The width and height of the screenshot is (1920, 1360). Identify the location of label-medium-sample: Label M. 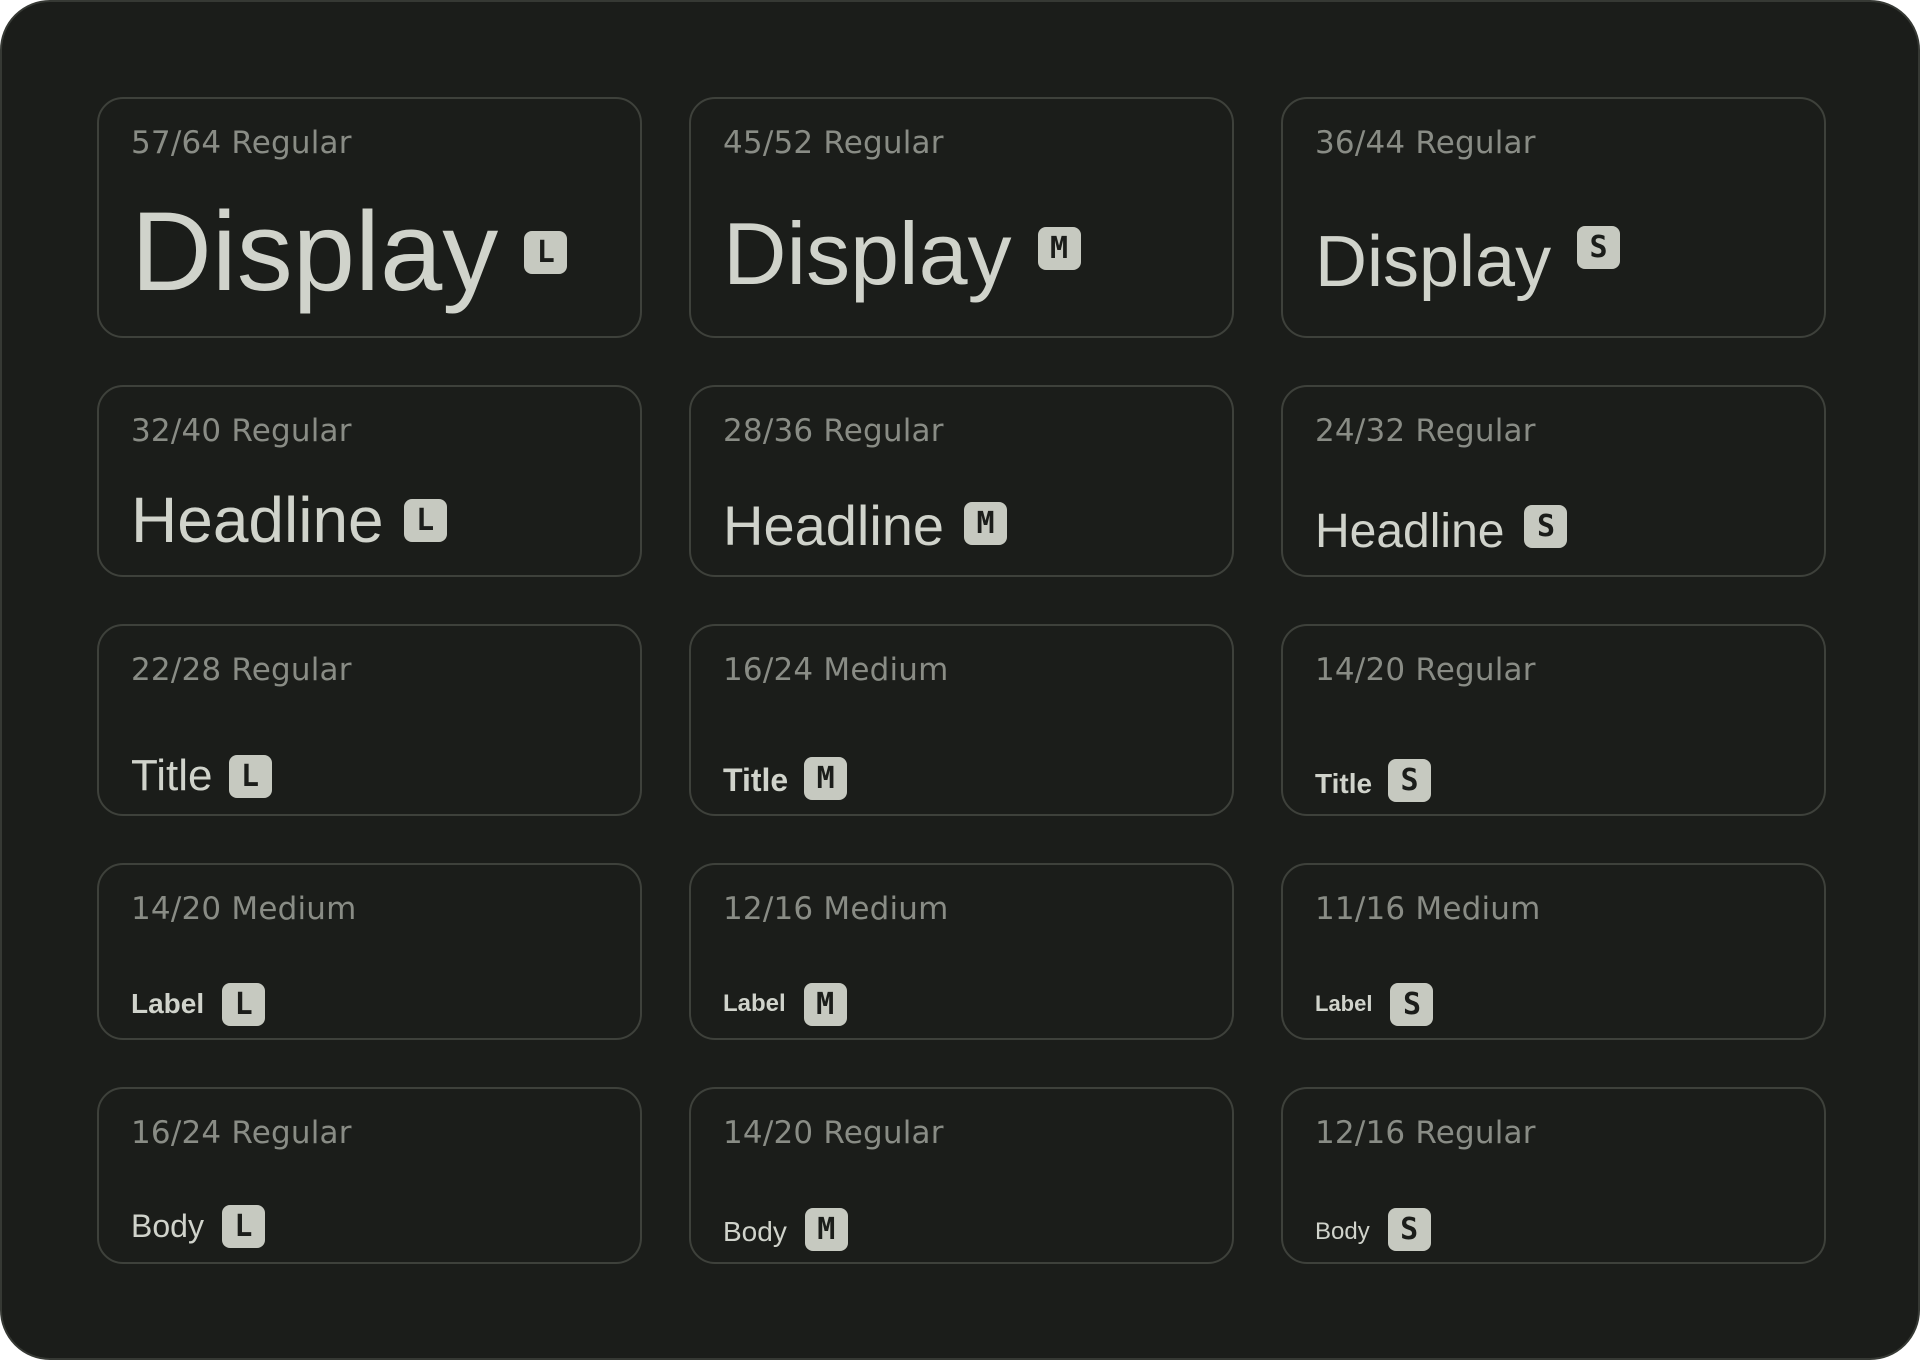
(785, 1004).